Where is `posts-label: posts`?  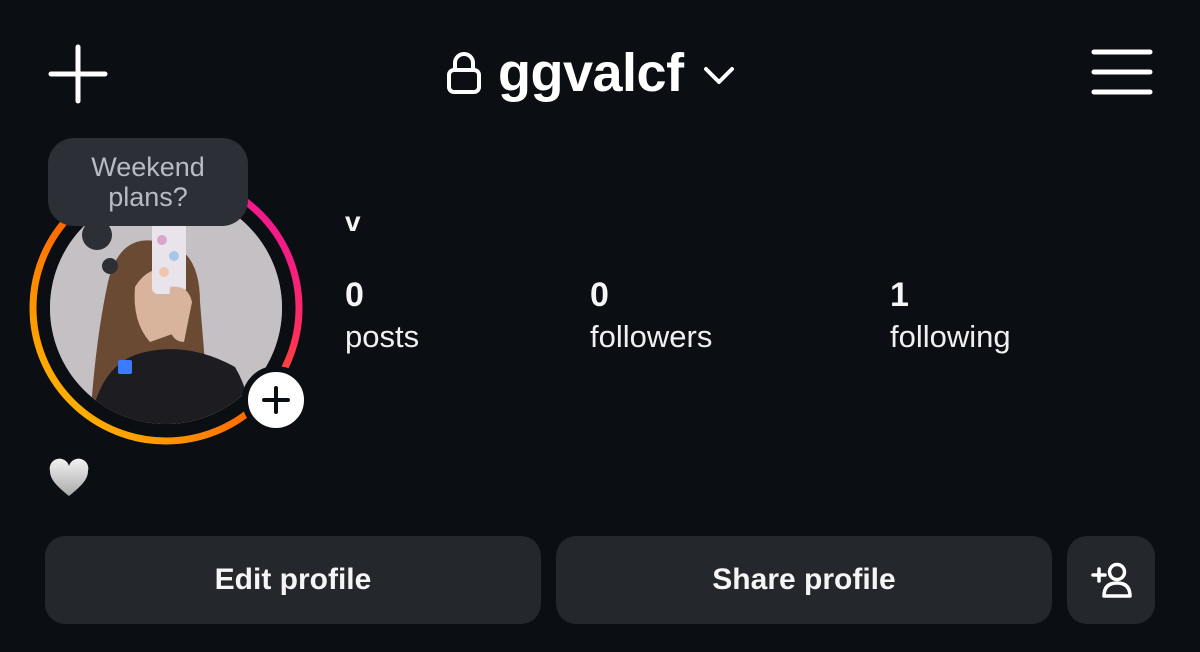 posts-label: posts is located at coordinates (382, 336).